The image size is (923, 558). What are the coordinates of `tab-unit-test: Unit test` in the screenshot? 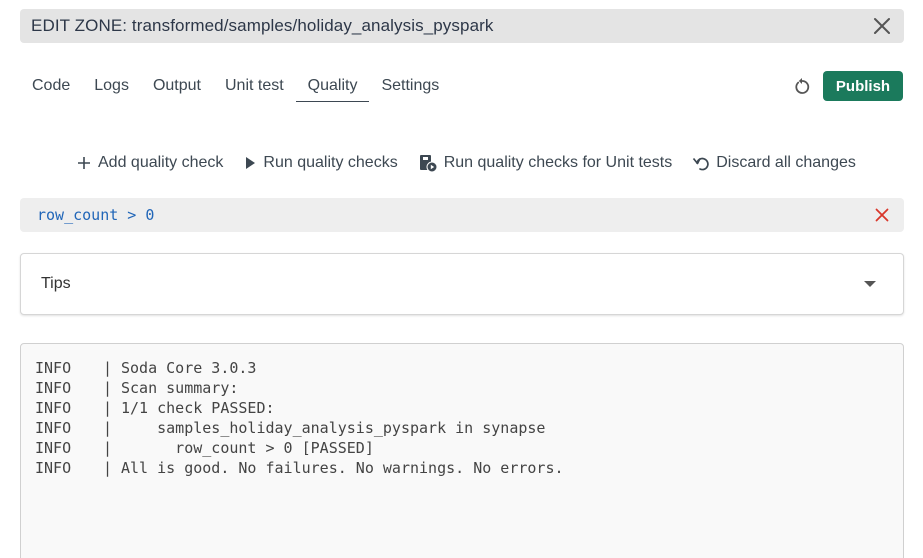 It's located at (254, 87).